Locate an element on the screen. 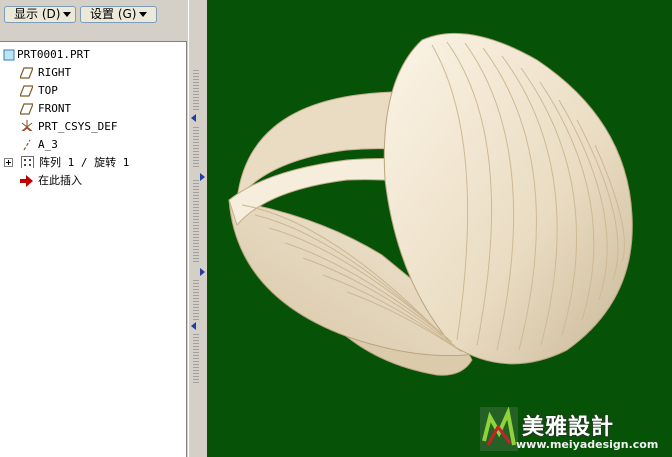 Image resolution: width=672 pixels, height=457 pixels. watermark: 美雅設計 www.meiyadesign.com is located at coordinates (574, 431).